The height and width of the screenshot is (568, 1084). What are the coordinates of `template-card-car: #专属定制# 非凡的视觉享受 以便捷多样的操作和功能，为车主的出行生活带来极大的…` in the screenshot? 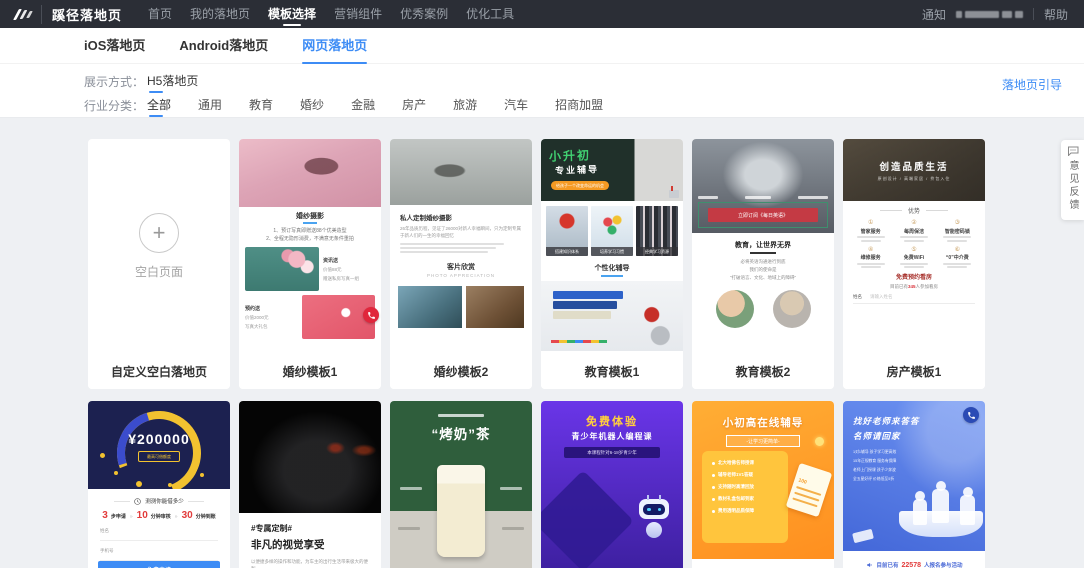 It's located at (310, 484).